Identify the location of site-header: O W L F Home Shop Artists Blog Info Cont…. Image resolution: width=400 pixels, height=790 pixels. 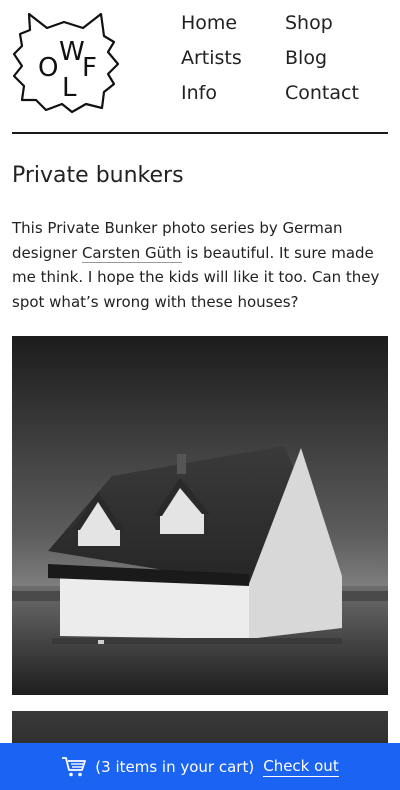
(200, 65).